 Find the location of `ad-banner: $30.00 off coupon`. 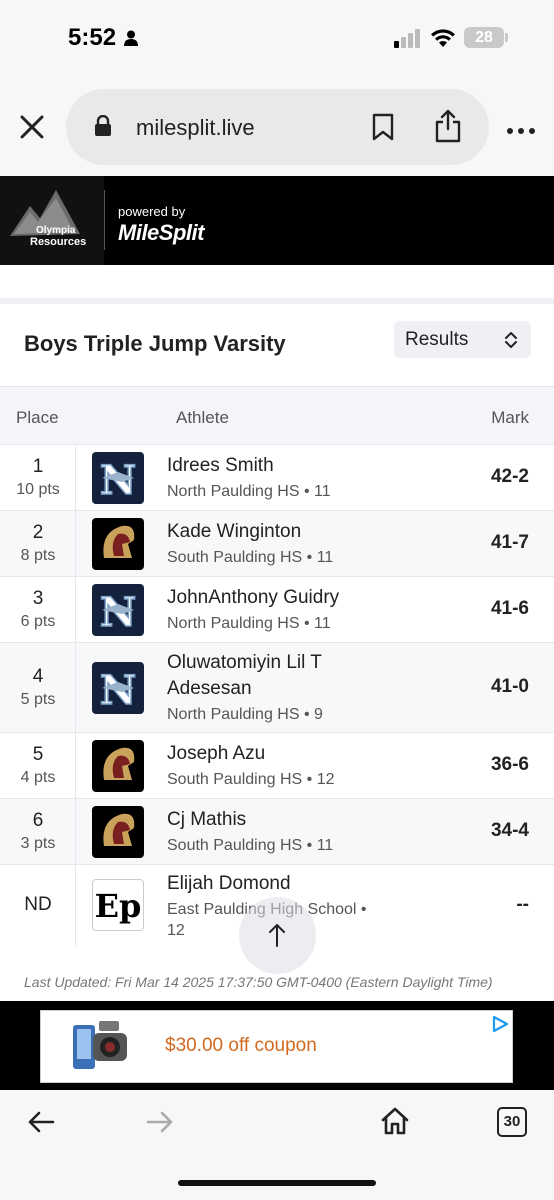

ad-banner: $30.00 off coupon is located at coordinates (277, 1045).